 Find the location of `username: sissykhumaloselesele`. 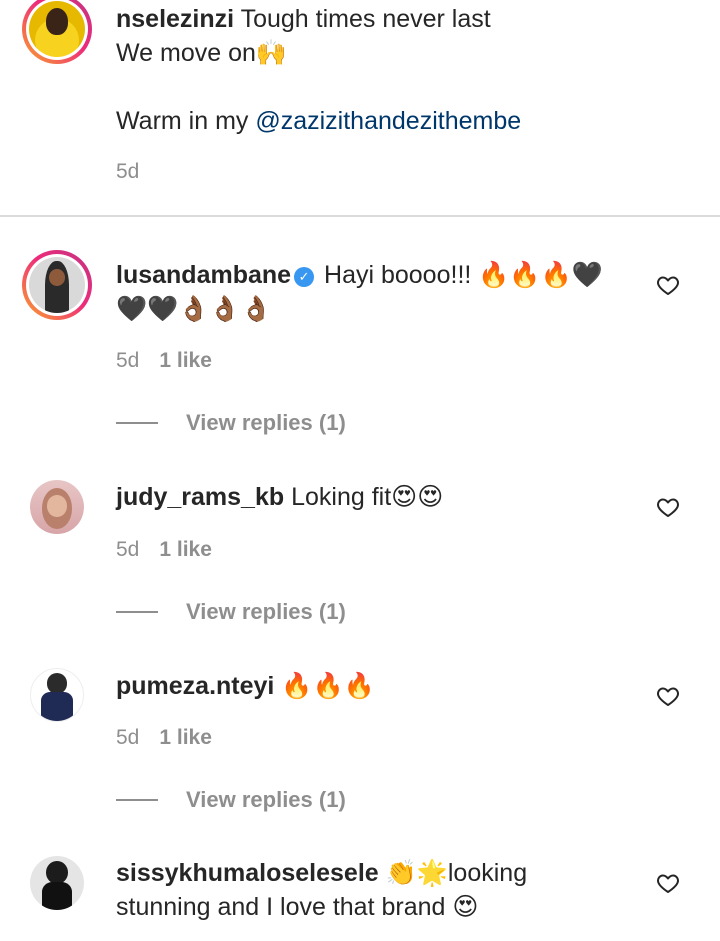

username: sissykhumaloselesele is located at coordinates (247, 873).